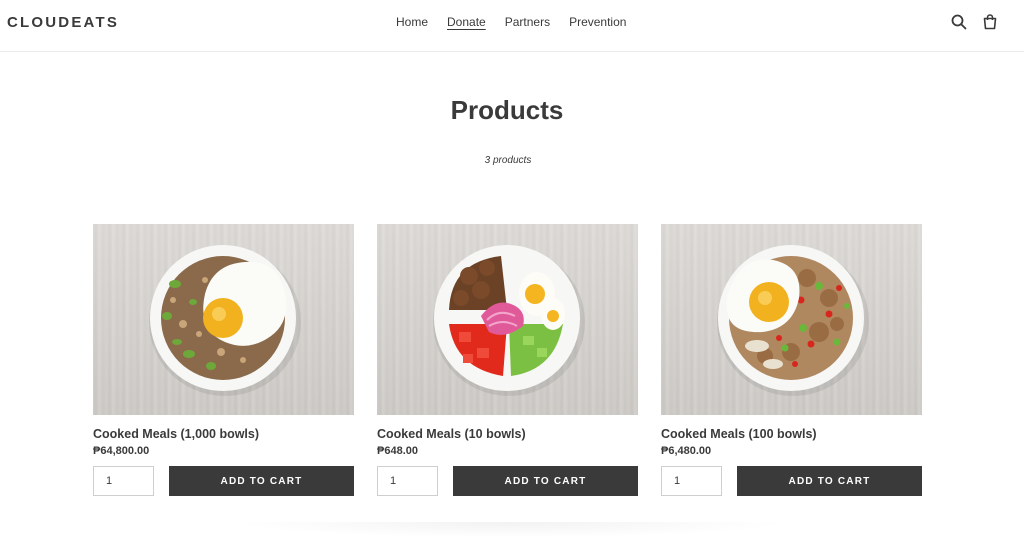 This screenshot has width=1024, height=538. What do you see at coordinates (686, 451) in the screenshot?
I see `product-price: ₱6,480.00` at bounding box center [686, 451].